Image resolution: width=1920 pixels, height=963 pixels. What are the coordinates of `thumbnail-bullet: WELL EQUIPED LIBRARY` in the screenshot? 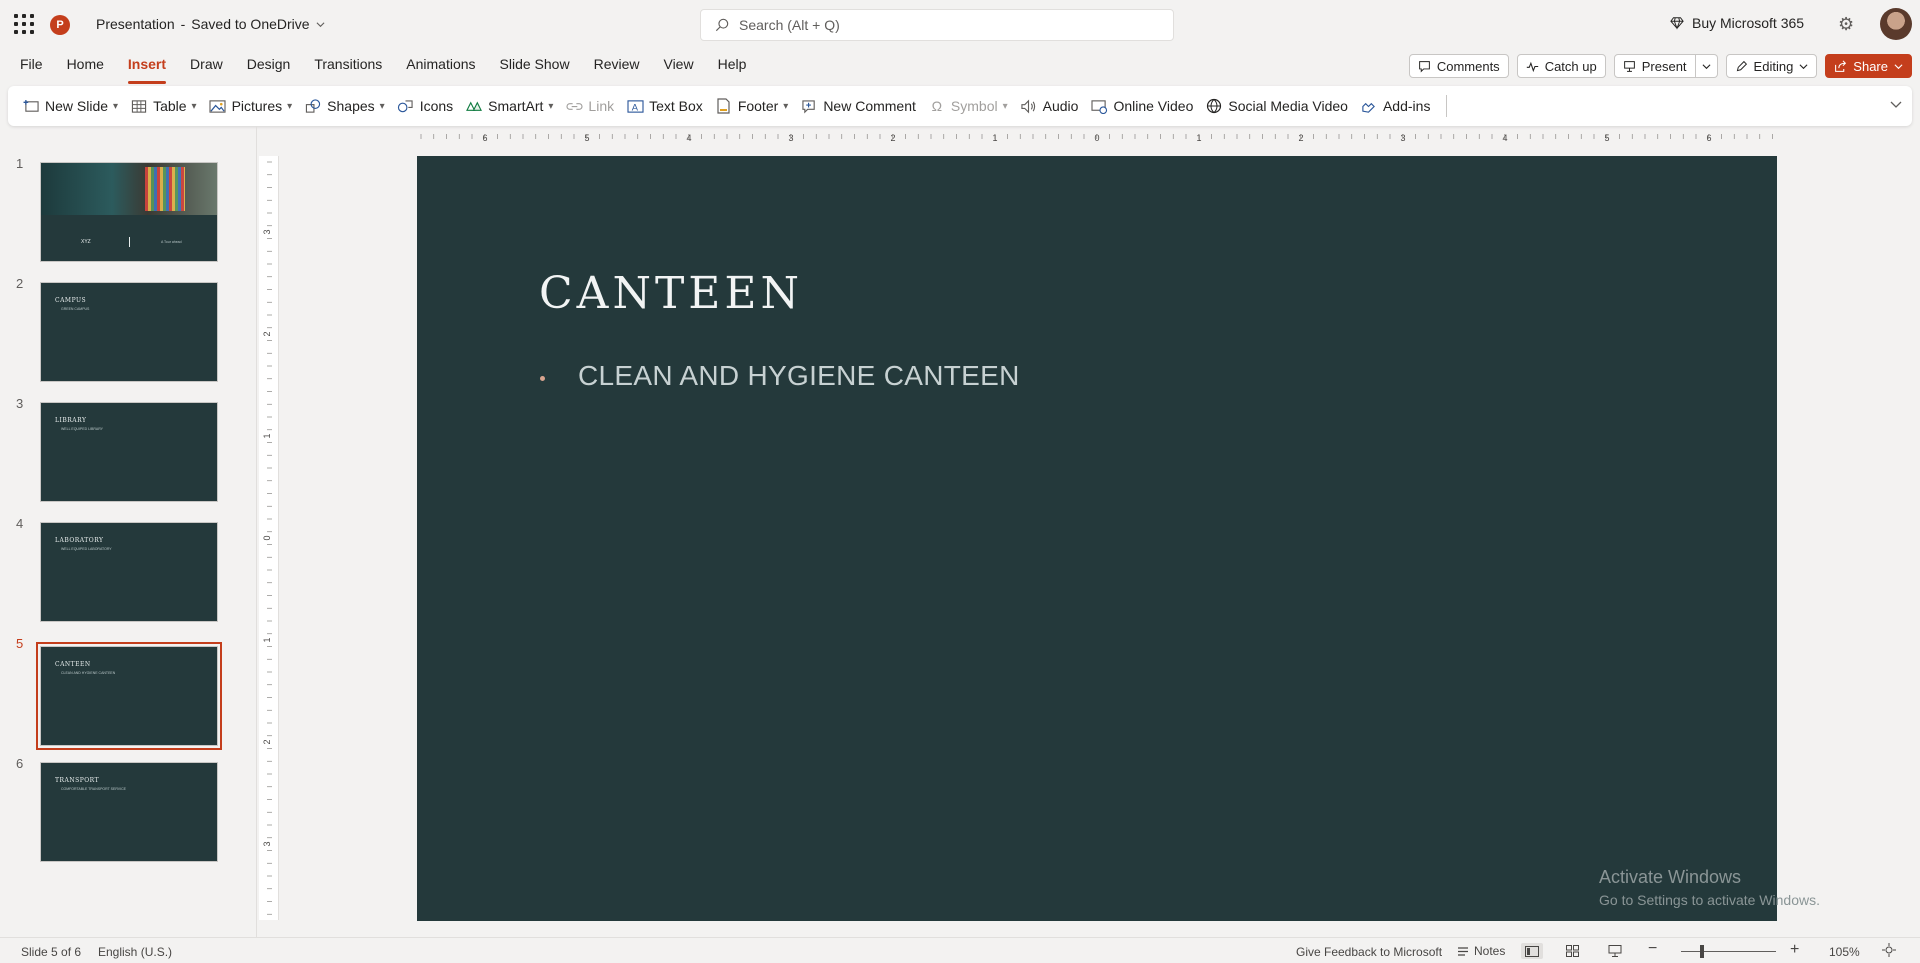 It's located at (82, 429).